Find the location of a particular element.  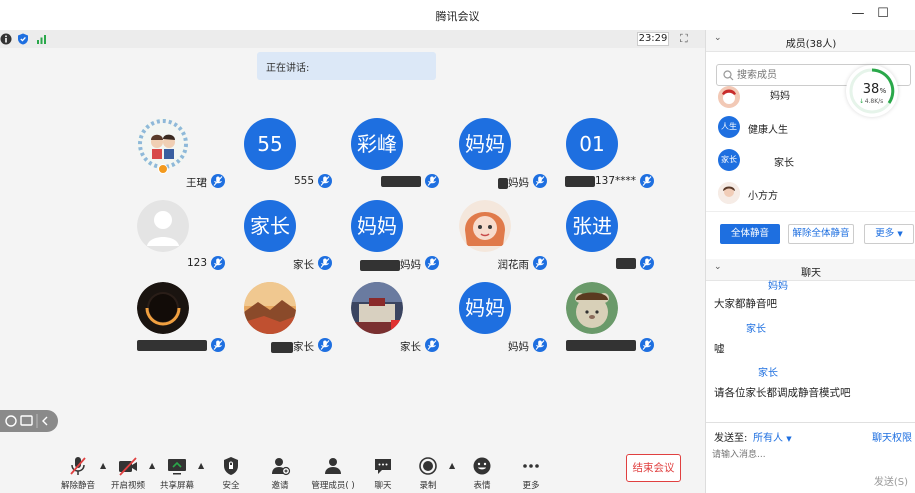

search-input is located at coordinates (797, 75).